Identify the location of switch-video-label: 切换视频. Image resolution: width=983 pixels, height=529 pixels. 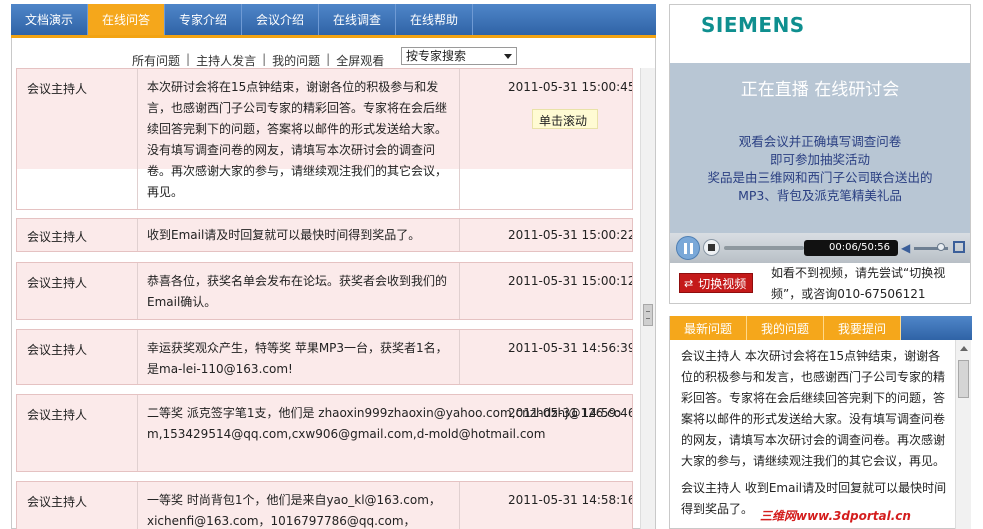
(722, 283).